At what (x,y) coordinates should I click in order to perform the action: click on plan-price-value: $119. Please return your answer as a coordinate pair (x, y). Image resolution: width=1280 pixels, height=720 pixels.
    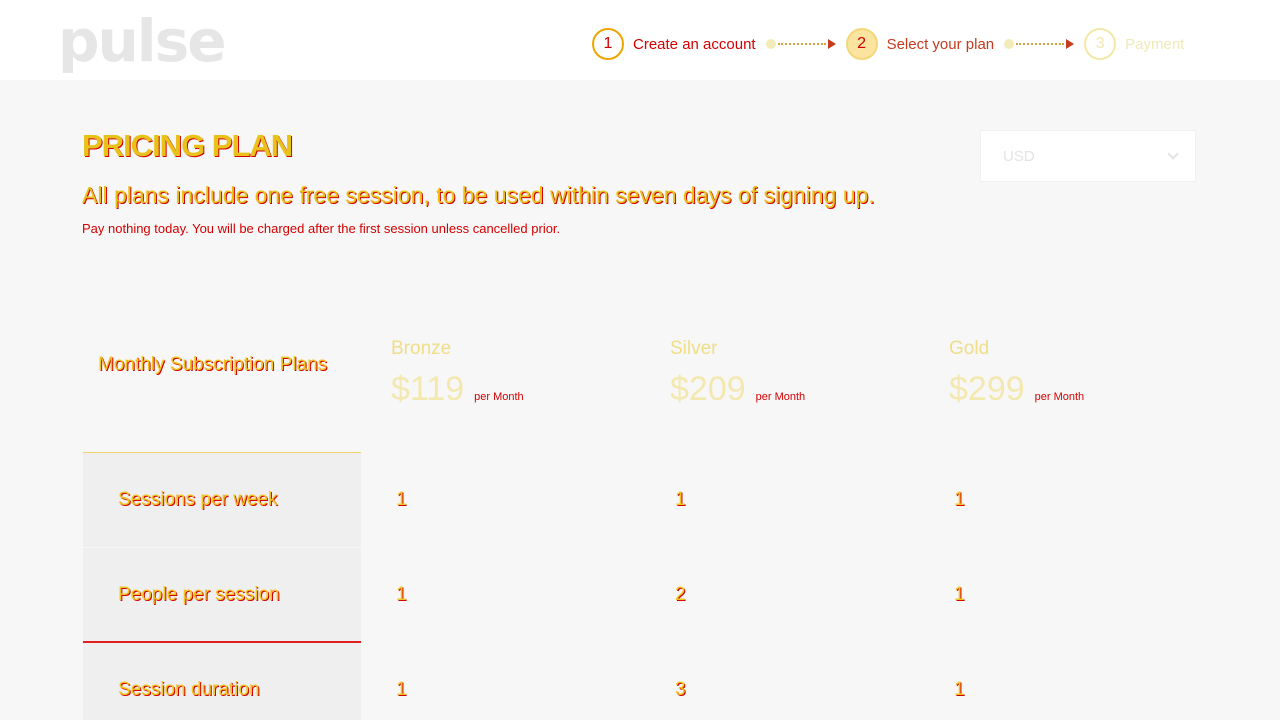
    Looking at the image, I should click on (428, 389).